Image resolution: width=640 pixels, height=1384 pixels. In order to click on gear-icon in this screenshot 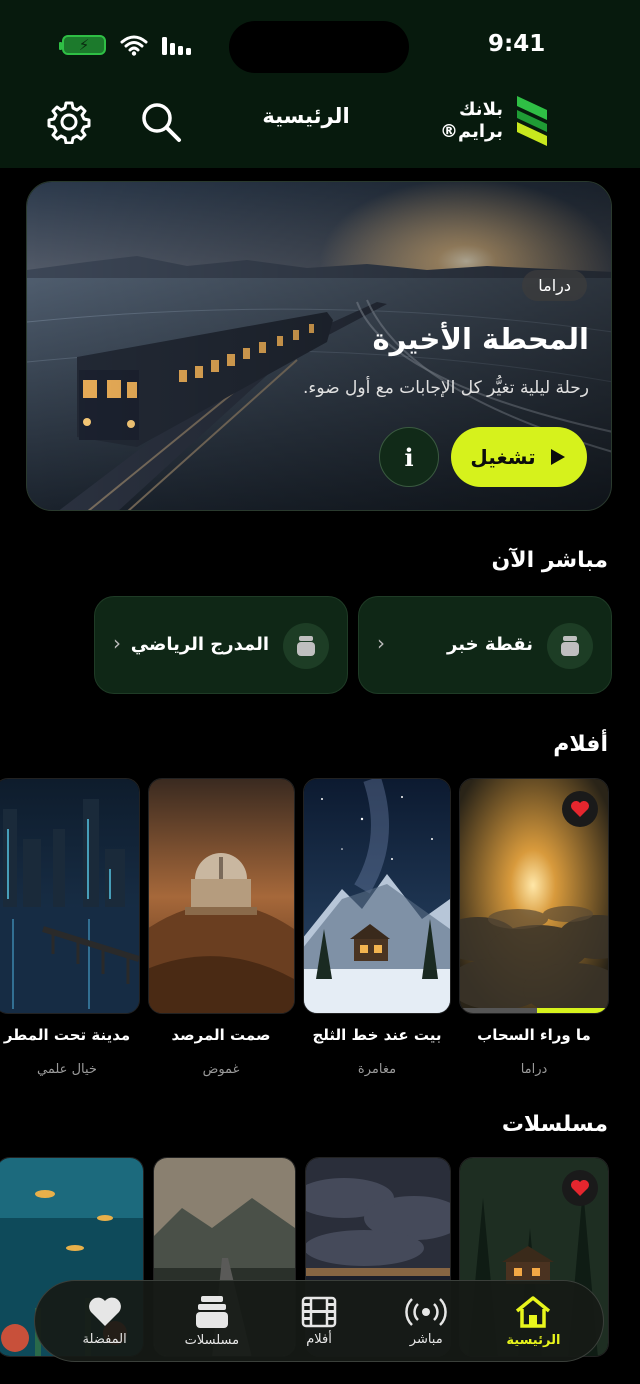, I will do `click(69, 122)`.